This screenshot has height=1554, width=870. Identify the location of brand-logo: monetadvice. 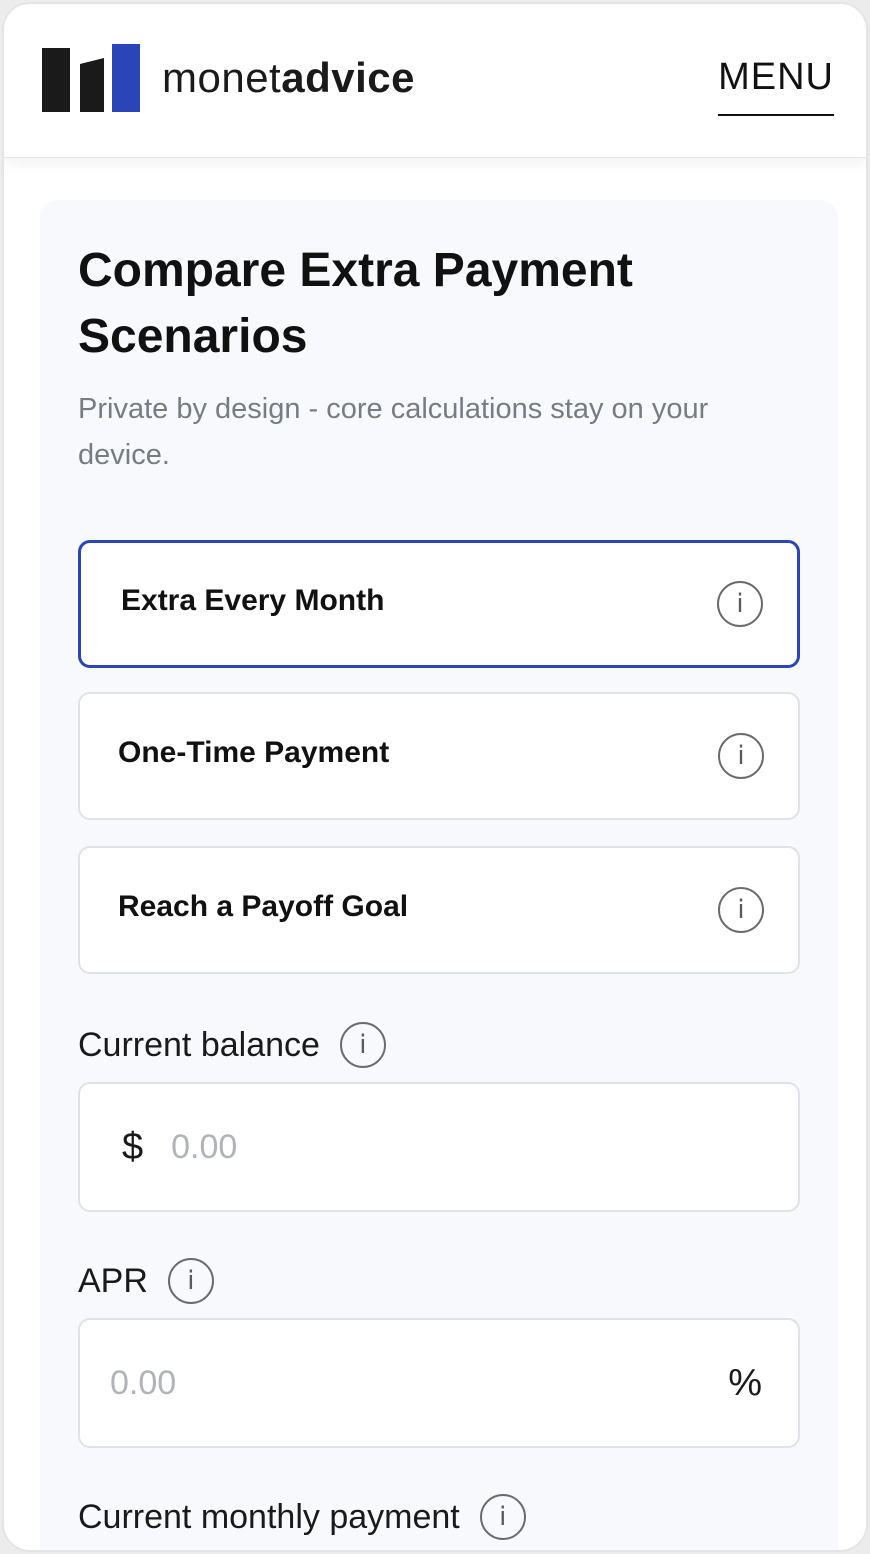
(228, 78).